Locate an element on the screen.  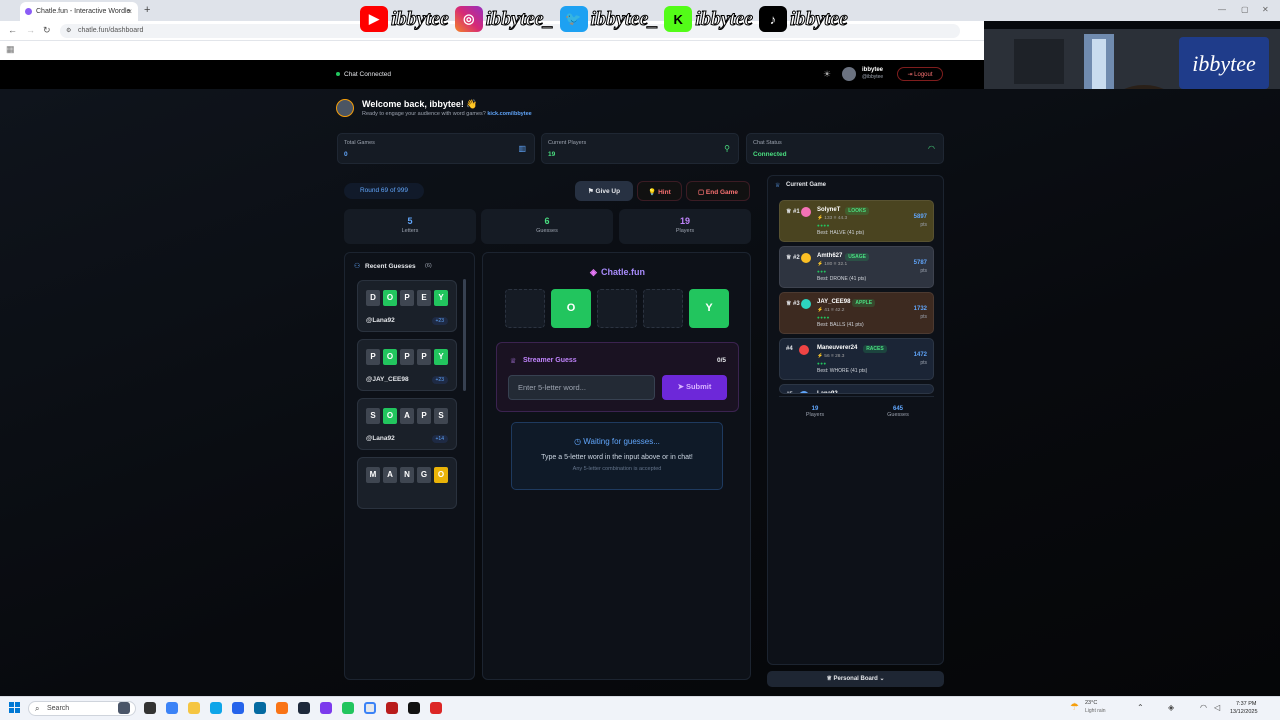
waiting-note: Any 5-letter combination is accepted is located at coordinates (617, 469).